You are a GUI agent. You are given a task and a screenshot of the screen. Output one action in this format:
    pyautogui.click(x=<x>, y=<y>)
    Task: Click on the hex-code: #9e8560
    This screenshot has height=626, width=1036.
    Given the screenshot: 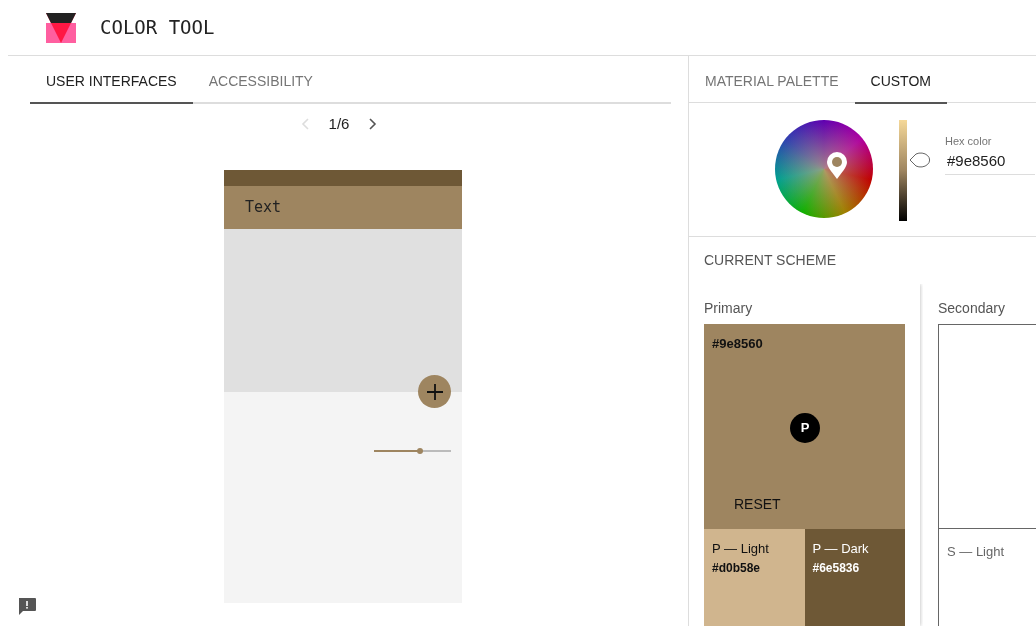 What is the action you would take?
    pyautogui.click(x=737, y=344)
    